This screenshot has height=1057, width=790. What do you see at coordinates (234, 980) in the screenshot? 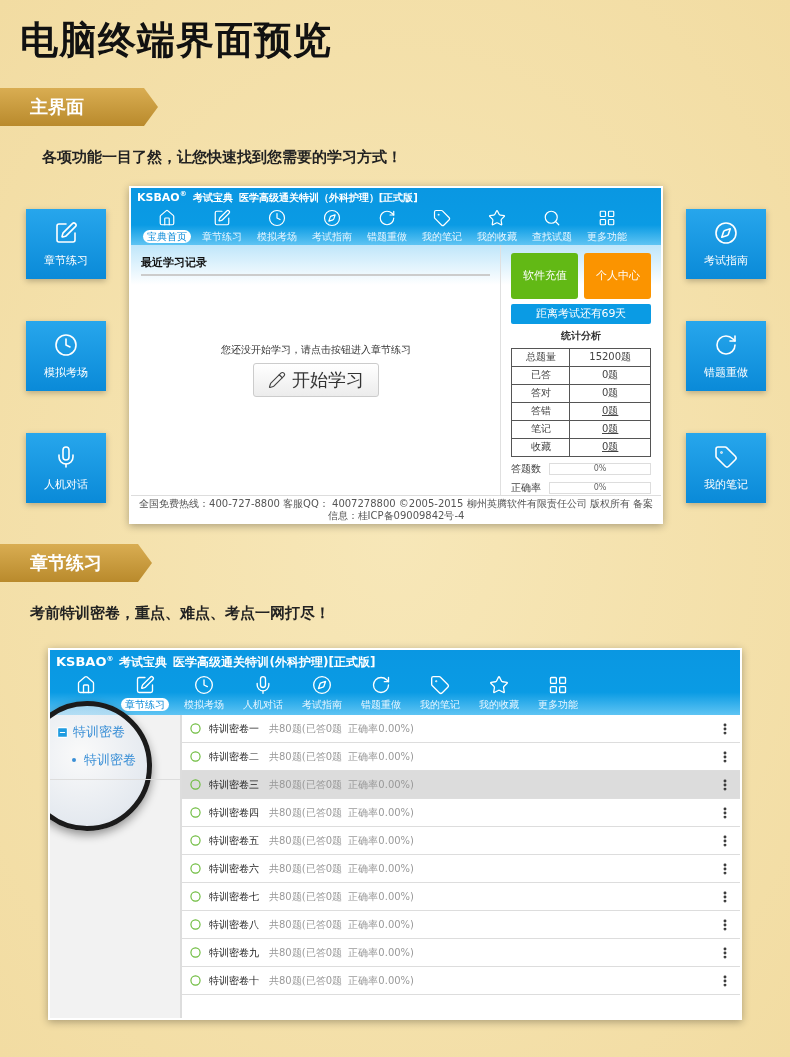
I see `paper-name: 特训密卷十` at bounding box center [234, 980].